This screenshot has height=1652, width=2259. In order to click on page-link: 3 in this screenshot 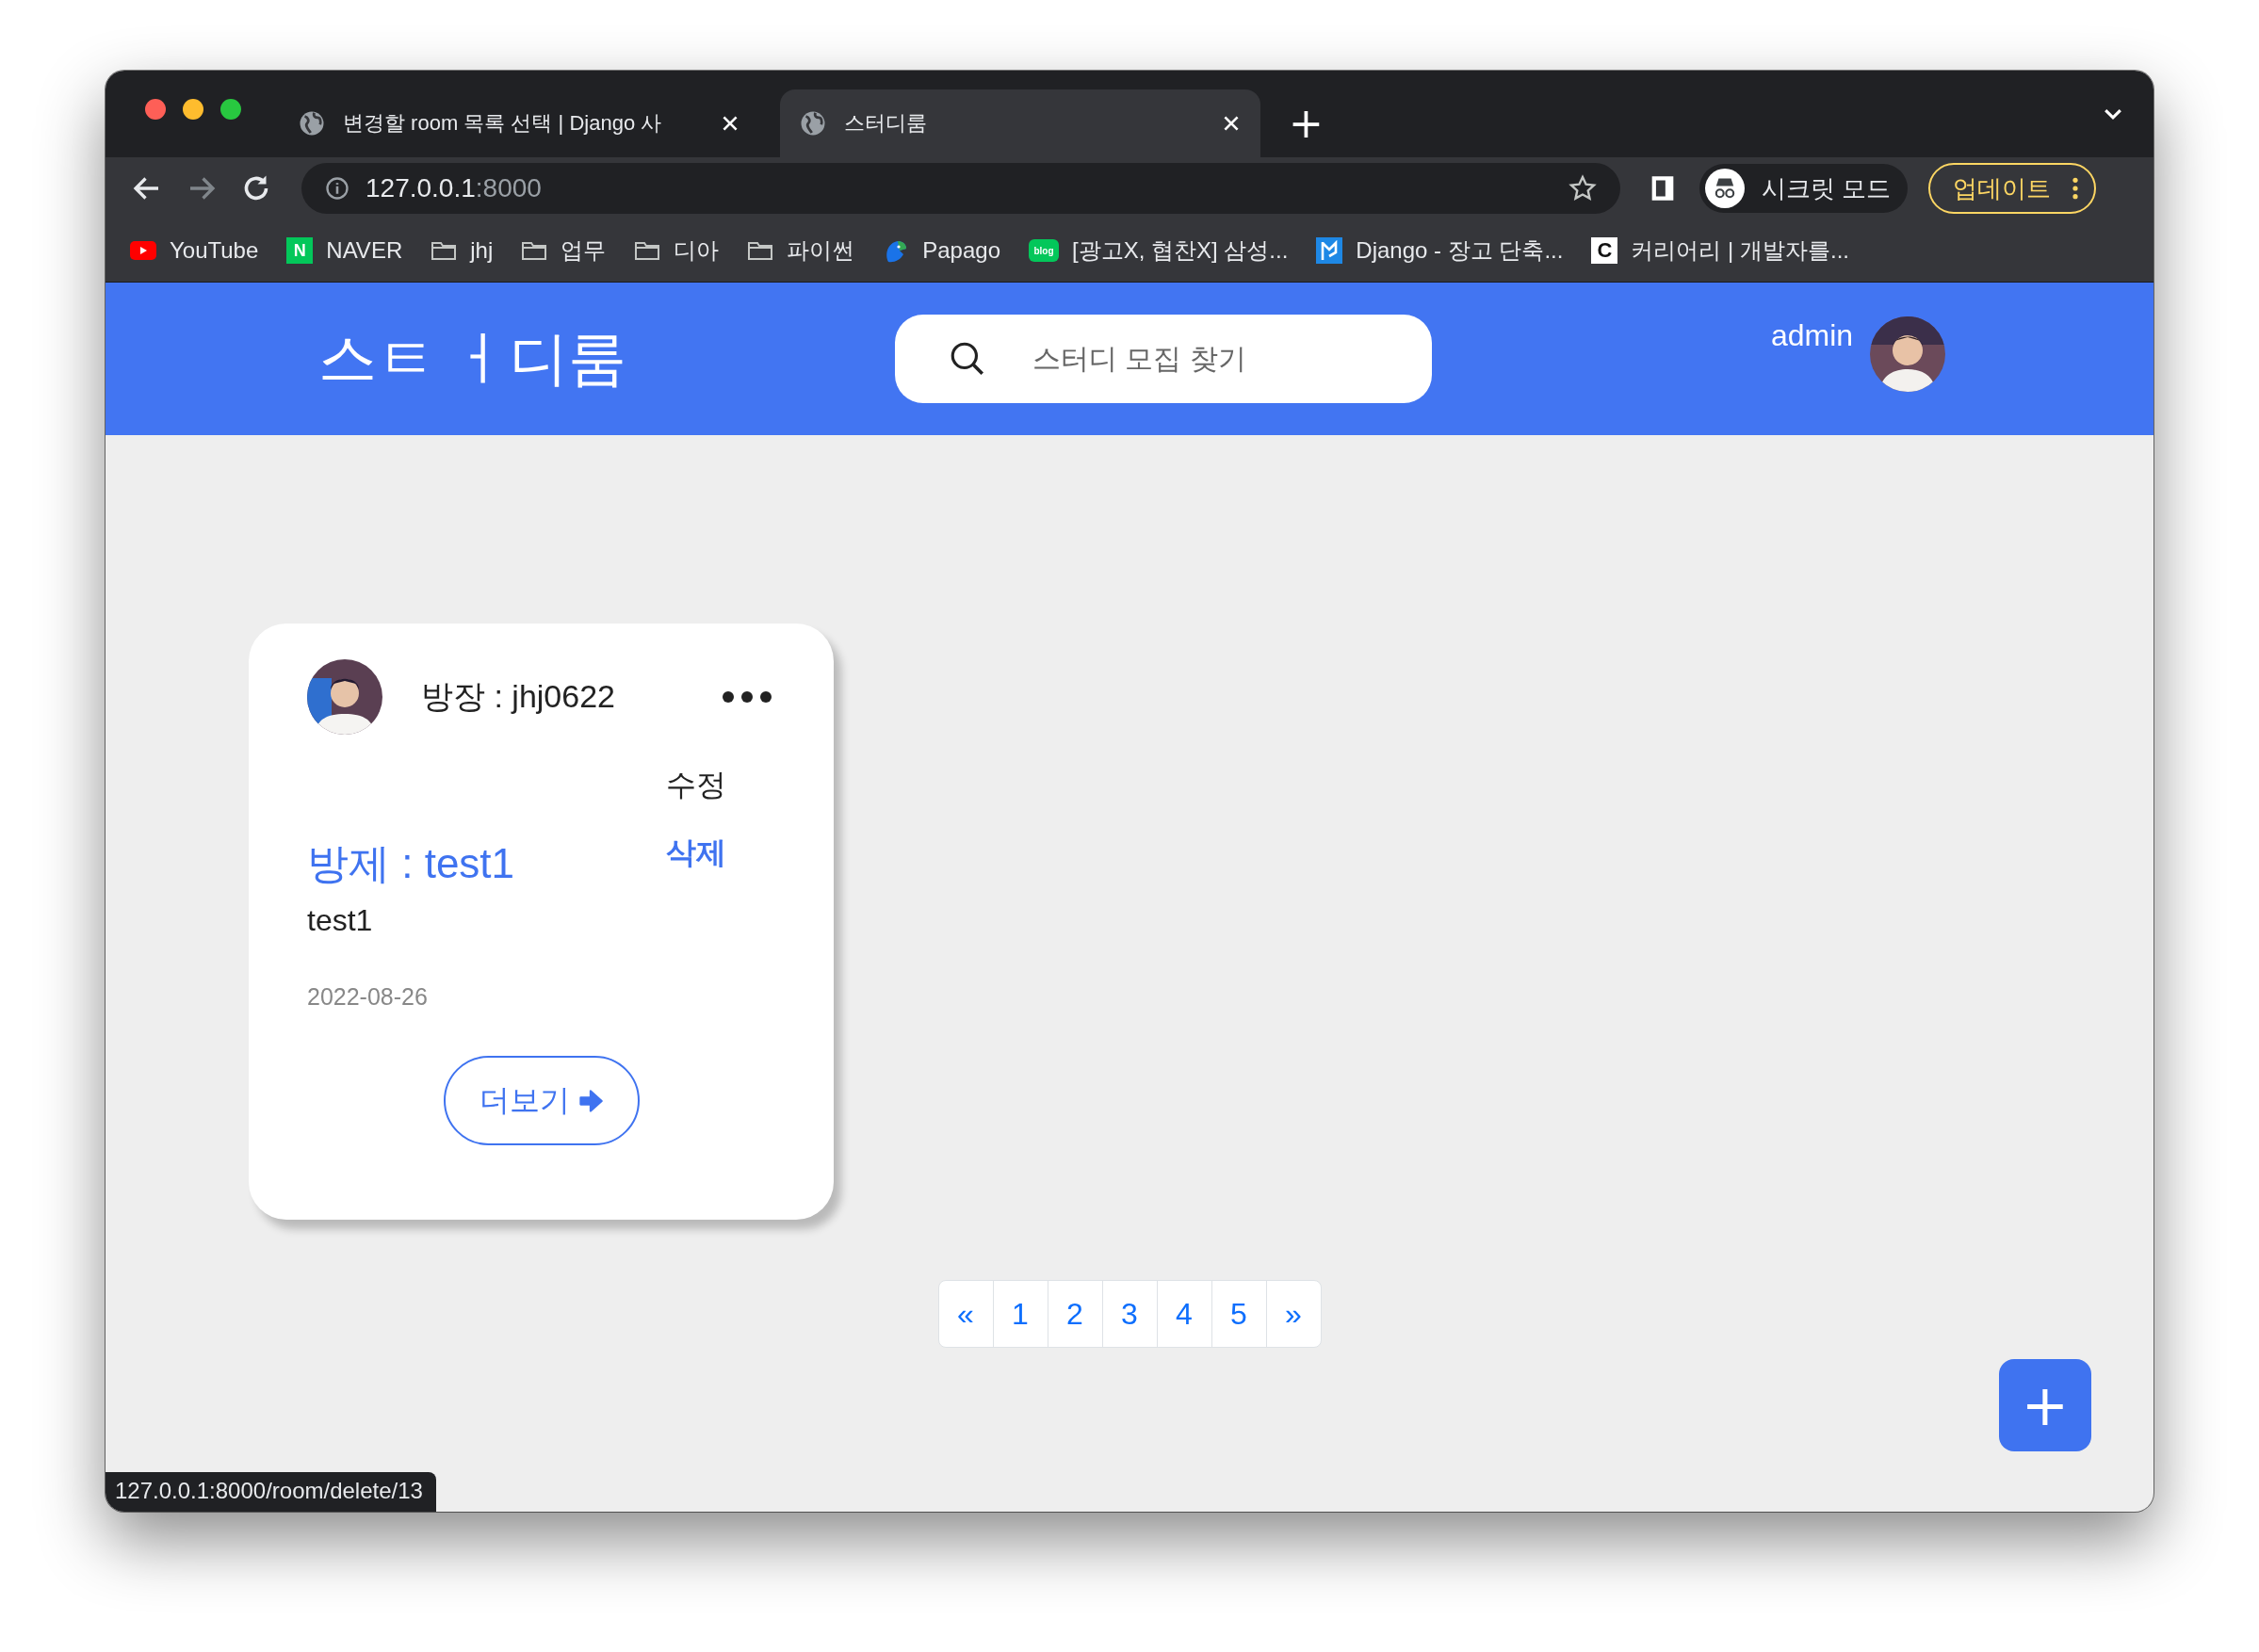, I will do `click(1129, 1314)`.